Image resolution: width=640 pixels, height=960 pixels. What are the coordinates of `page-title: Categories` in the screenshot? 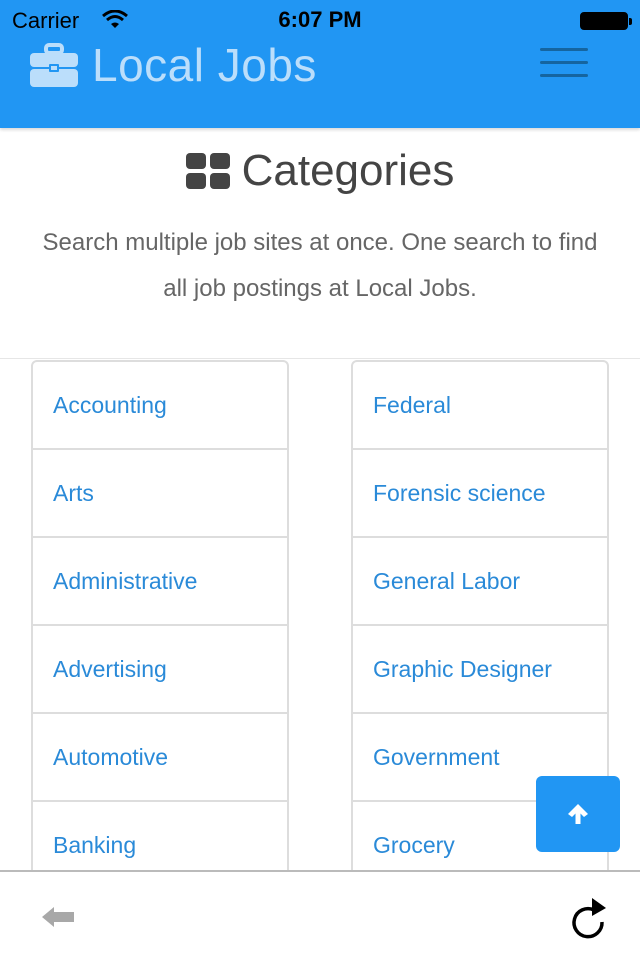 It's located at (348, 170).